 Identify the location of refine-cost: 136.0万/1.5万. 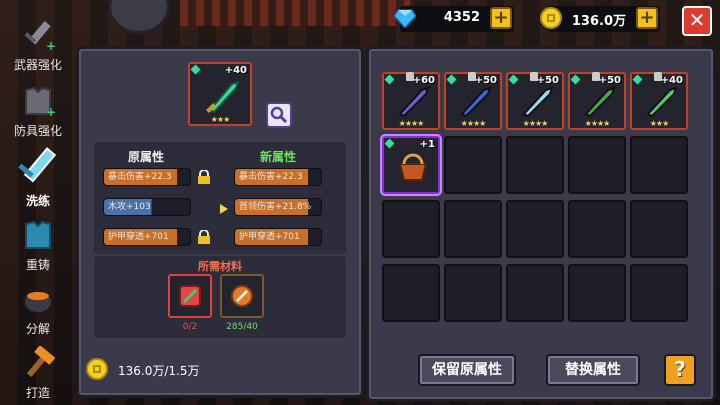
(159, 371).